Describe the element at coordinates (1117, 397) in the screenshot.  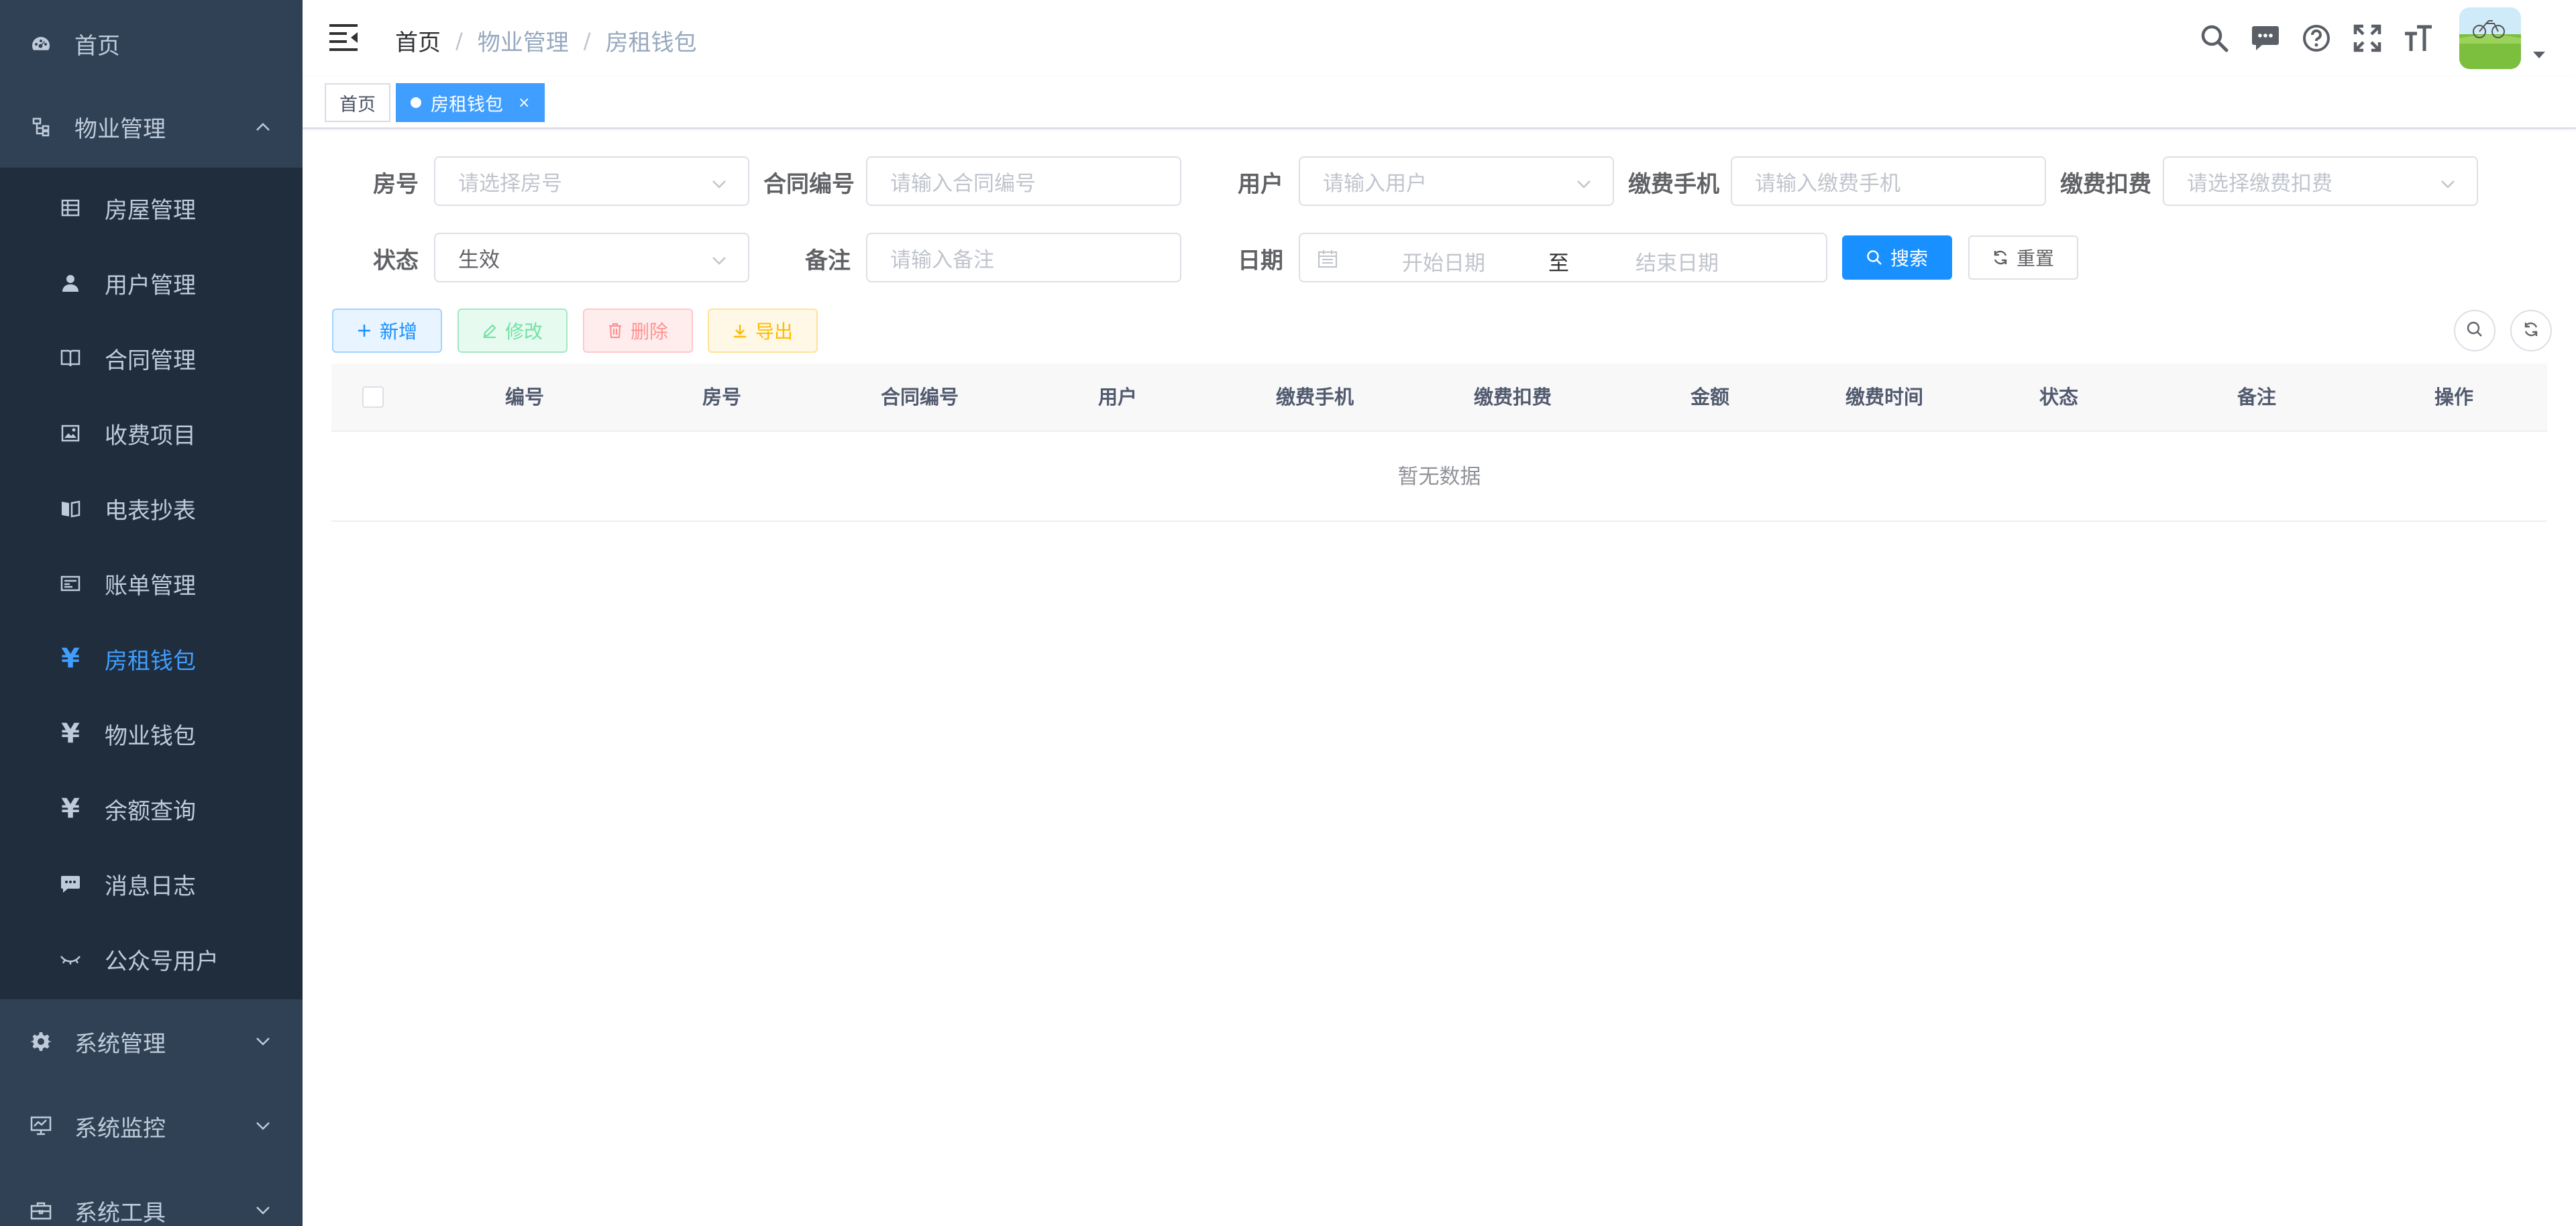
I see `column-header-user: 用户` at that location.